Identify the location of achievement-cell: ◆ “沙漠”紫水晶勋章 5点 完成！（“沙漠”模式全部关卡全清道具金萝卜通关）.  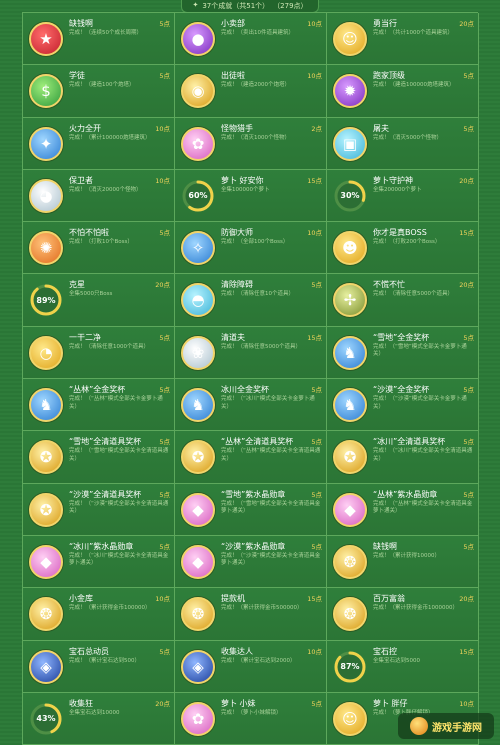
(251, 562).